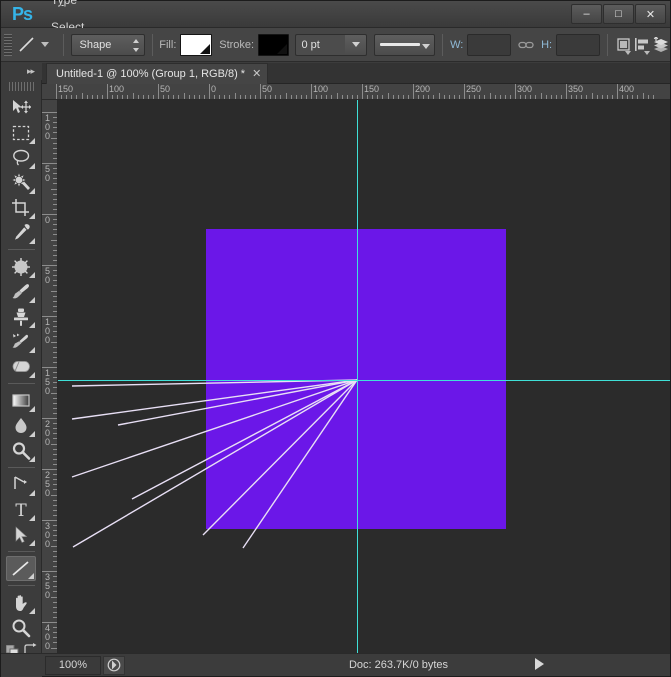  I want to click on blur-tool, so click(21, 425).